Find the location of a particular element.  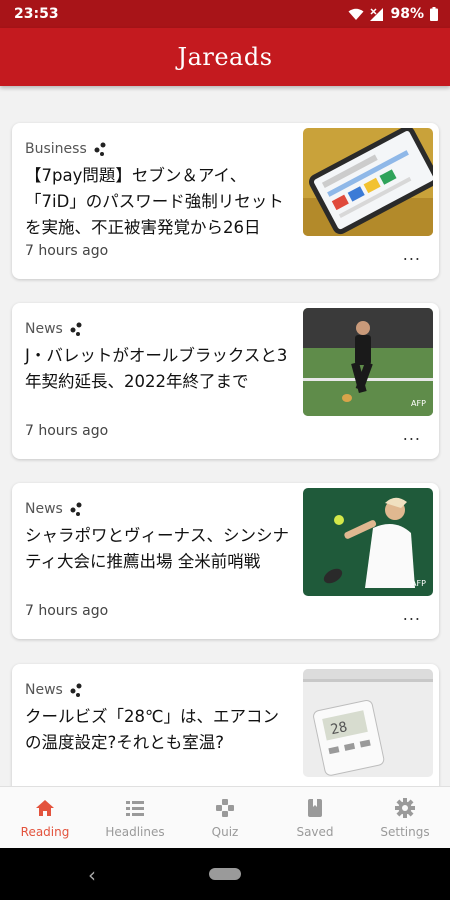

article-thumbnail is located at coordinates (368, 182).